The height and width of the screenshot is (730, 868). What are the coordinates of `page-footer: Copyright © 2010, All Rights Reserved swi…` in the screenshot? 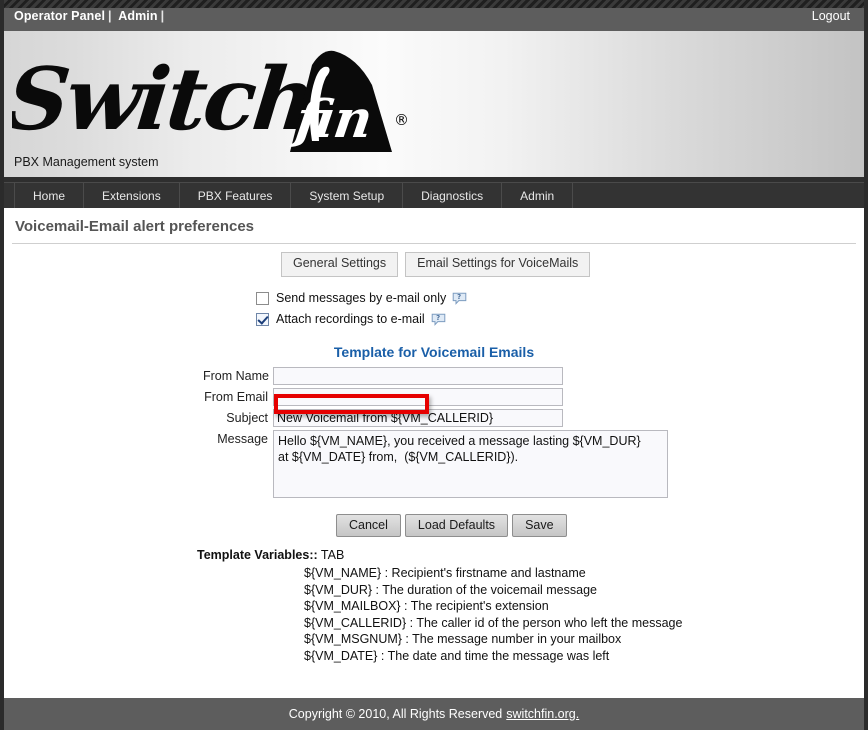 It's located at (434, 714).